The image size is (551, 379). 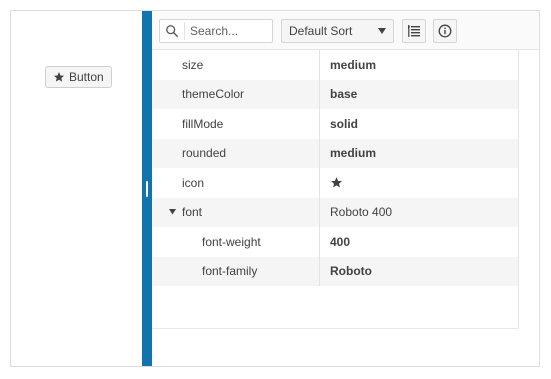 I want to click on info-icon, so click(x=445, y=31).